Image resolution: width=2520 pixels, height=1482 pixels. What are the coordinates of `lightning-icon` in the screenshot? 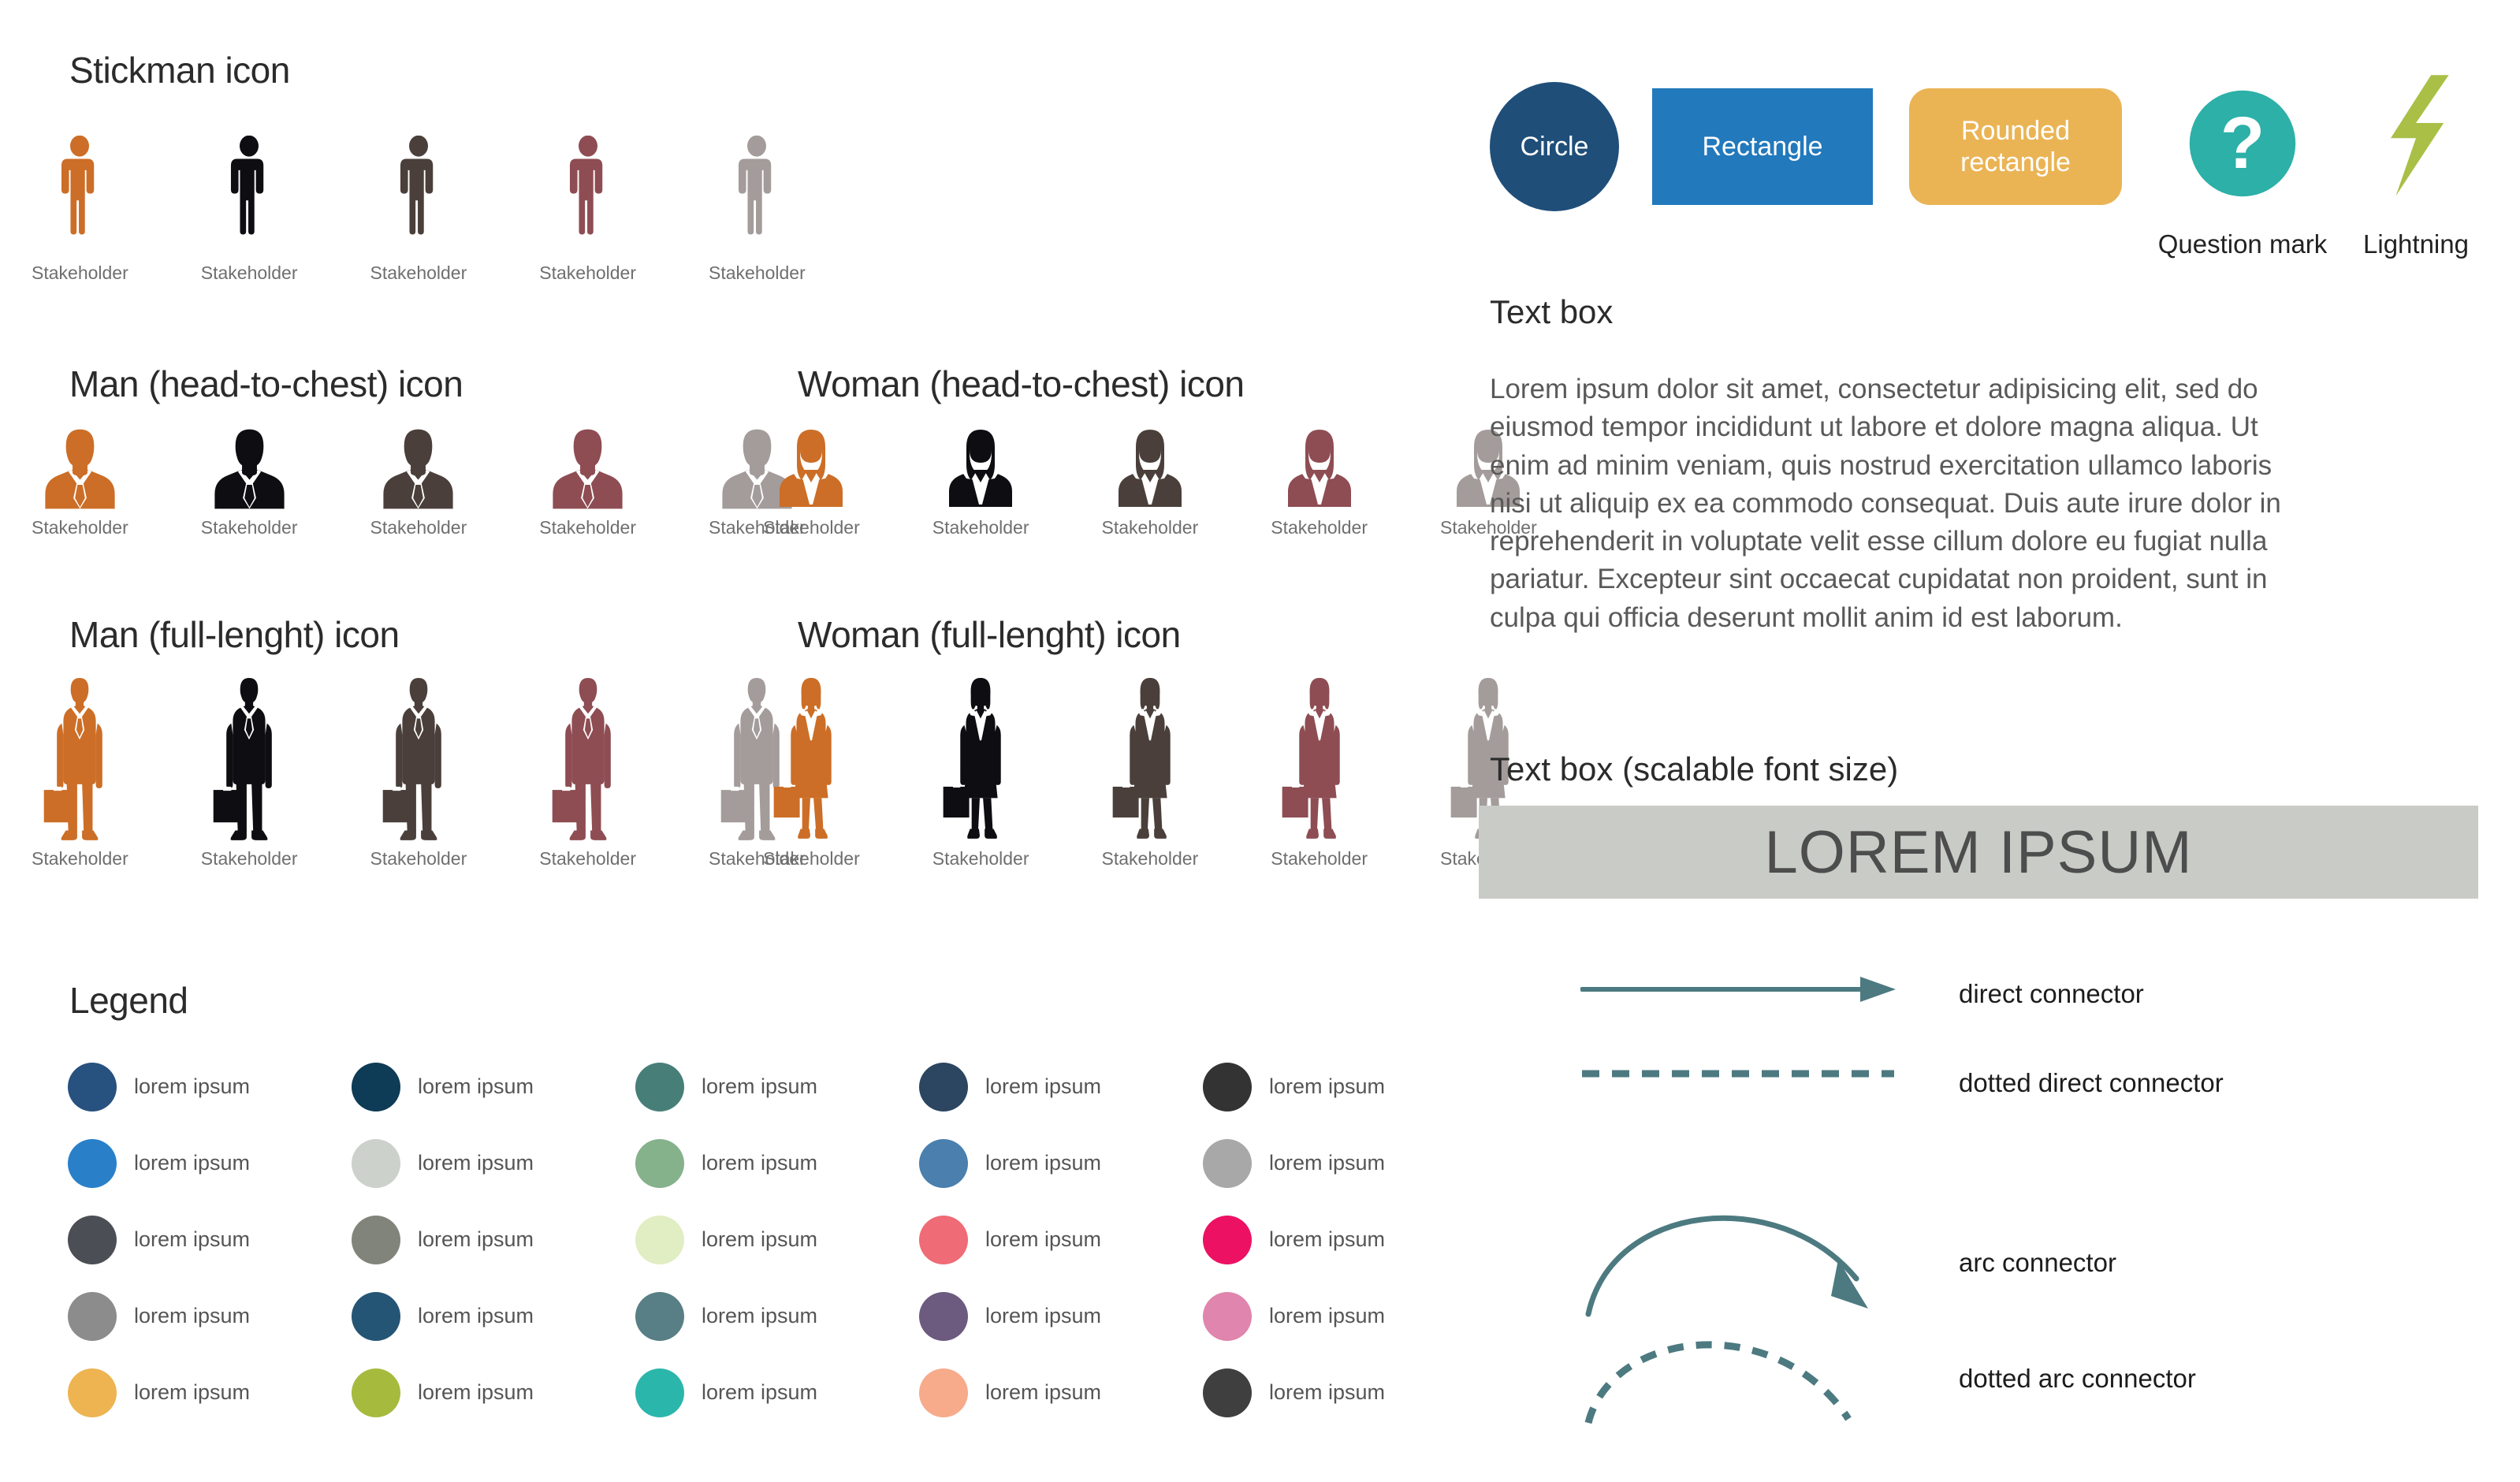 It's located at (2420, 135).